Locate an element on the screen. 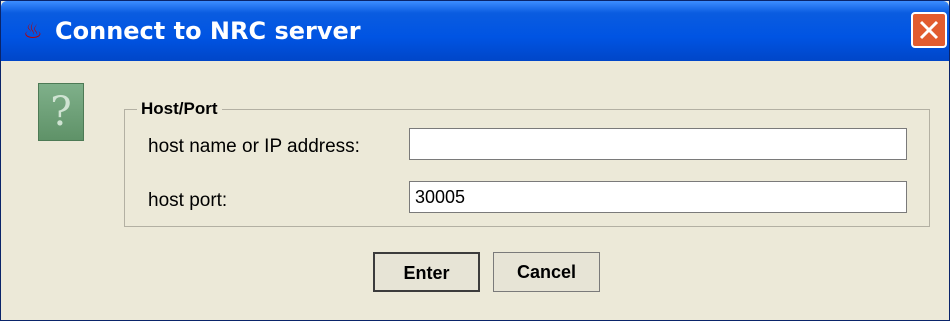 Image resolution: width=950 pixels, height=321 pixels. host-name-label: host name or IP address: is located at coordinates (254, 146).